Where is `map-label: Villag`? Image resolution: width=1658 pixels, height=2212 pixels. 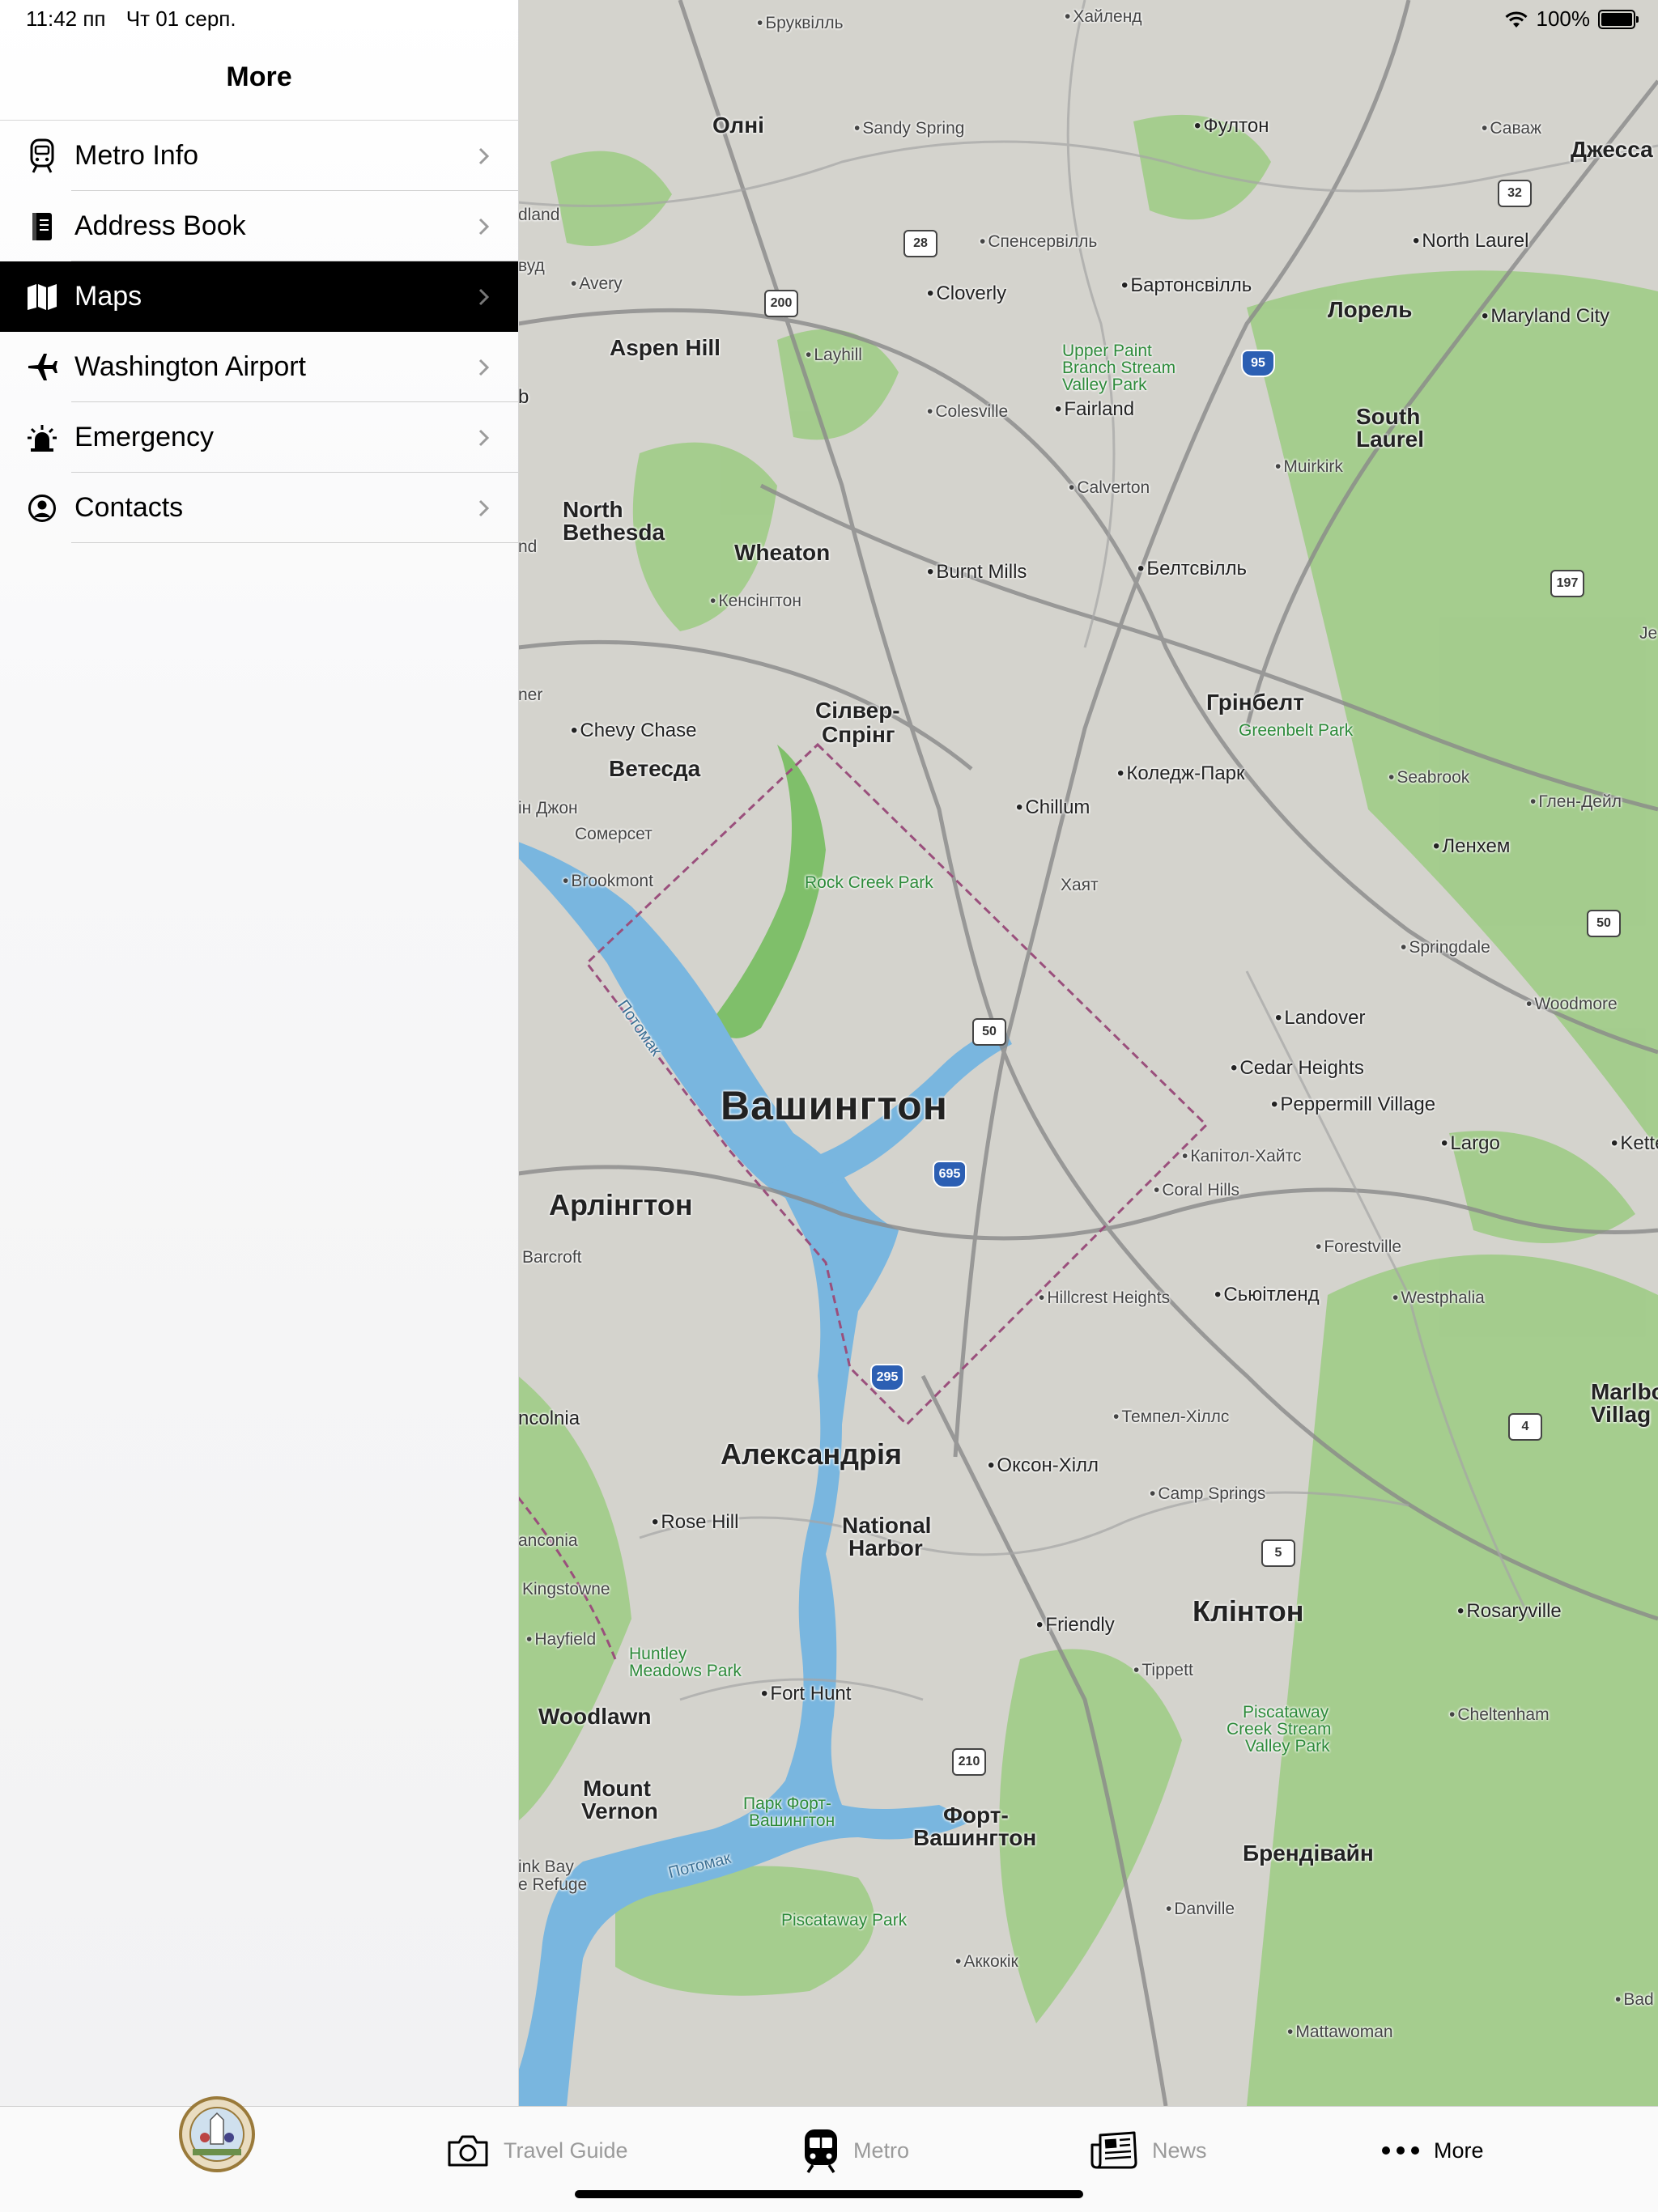
map-label: Villag is located at coordinates (1621, 1414).